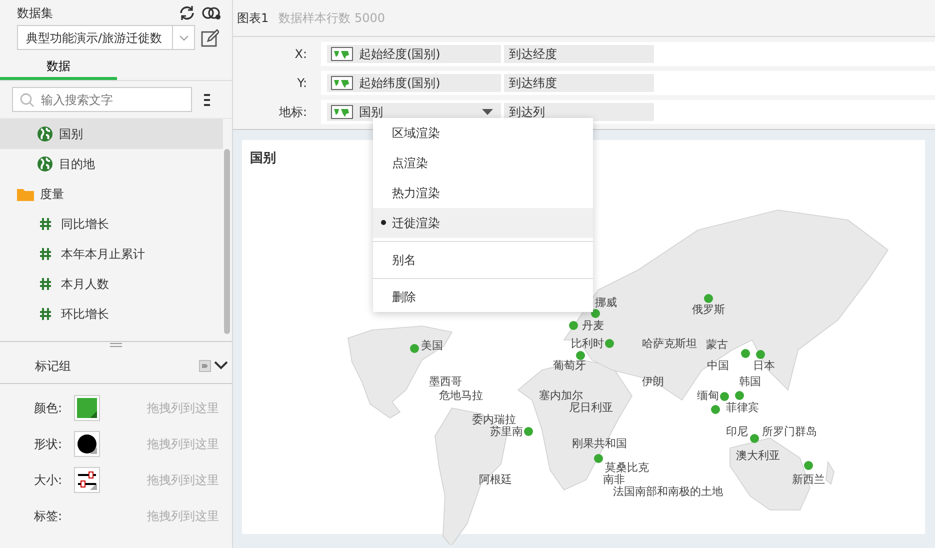  What do you see at coordinates (593, 326) in the screenshot?
I see `country-label: 丹麦` at bounding box center [593, 326].